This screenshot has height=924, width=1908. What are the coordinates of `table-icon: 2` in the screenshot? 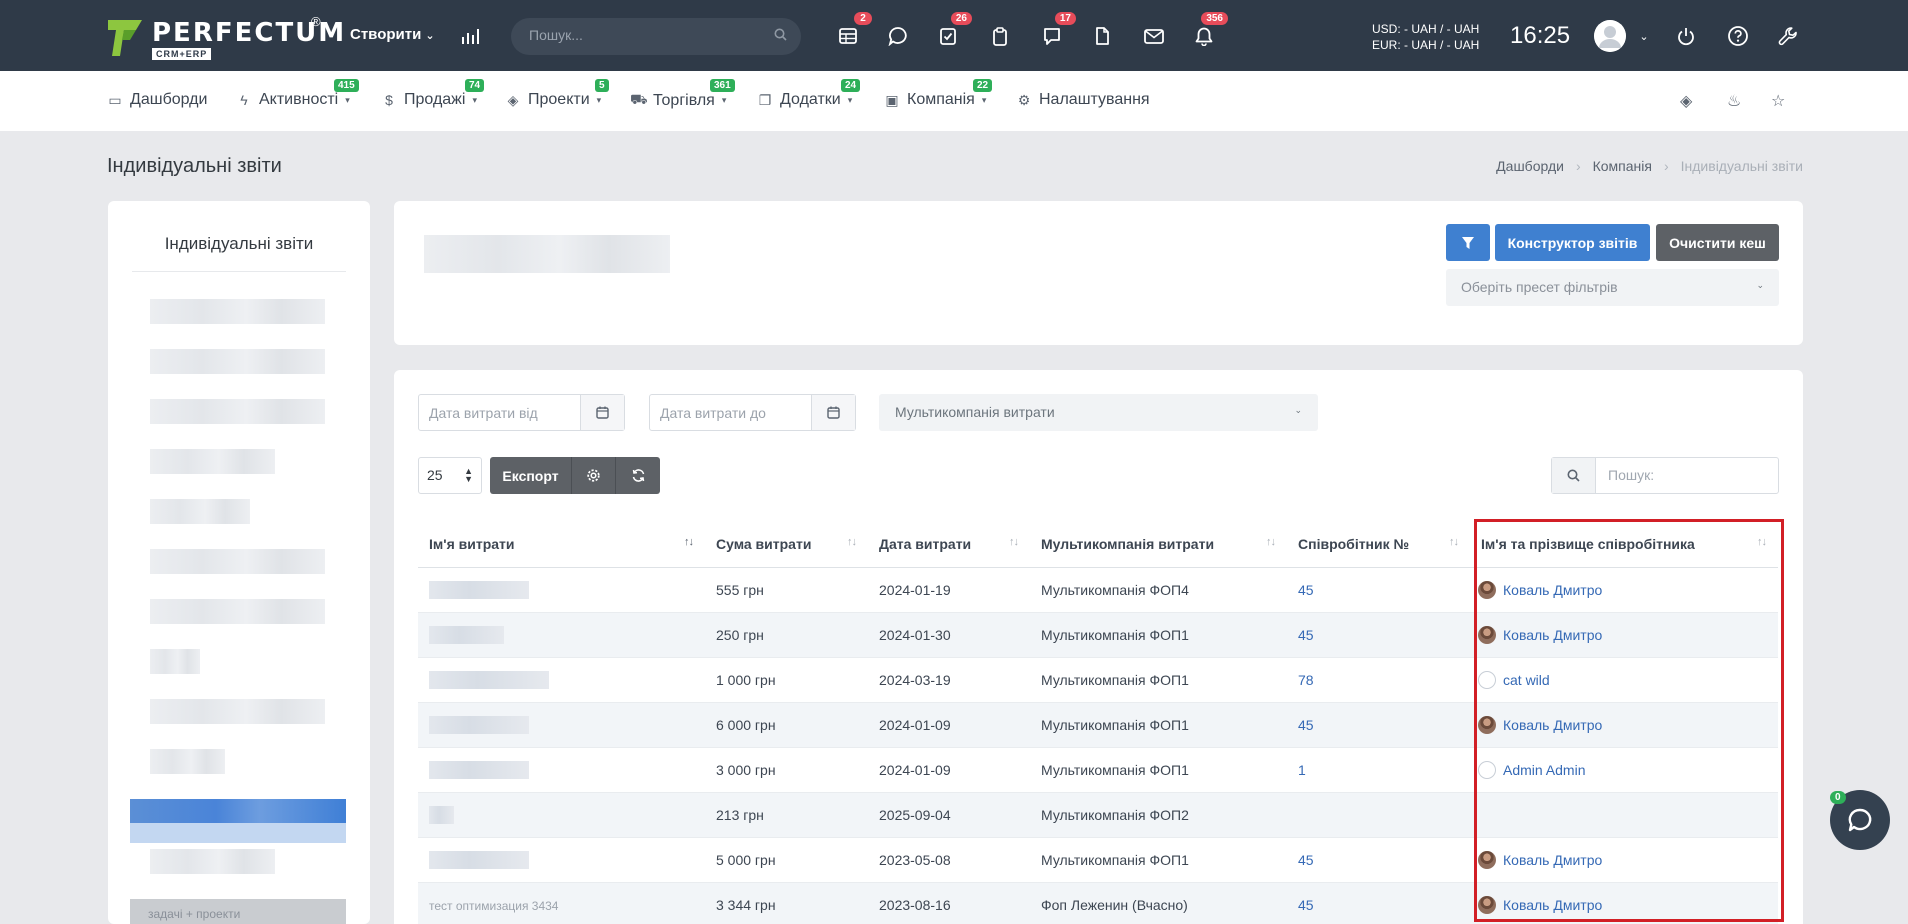 It's located at (853, 31).